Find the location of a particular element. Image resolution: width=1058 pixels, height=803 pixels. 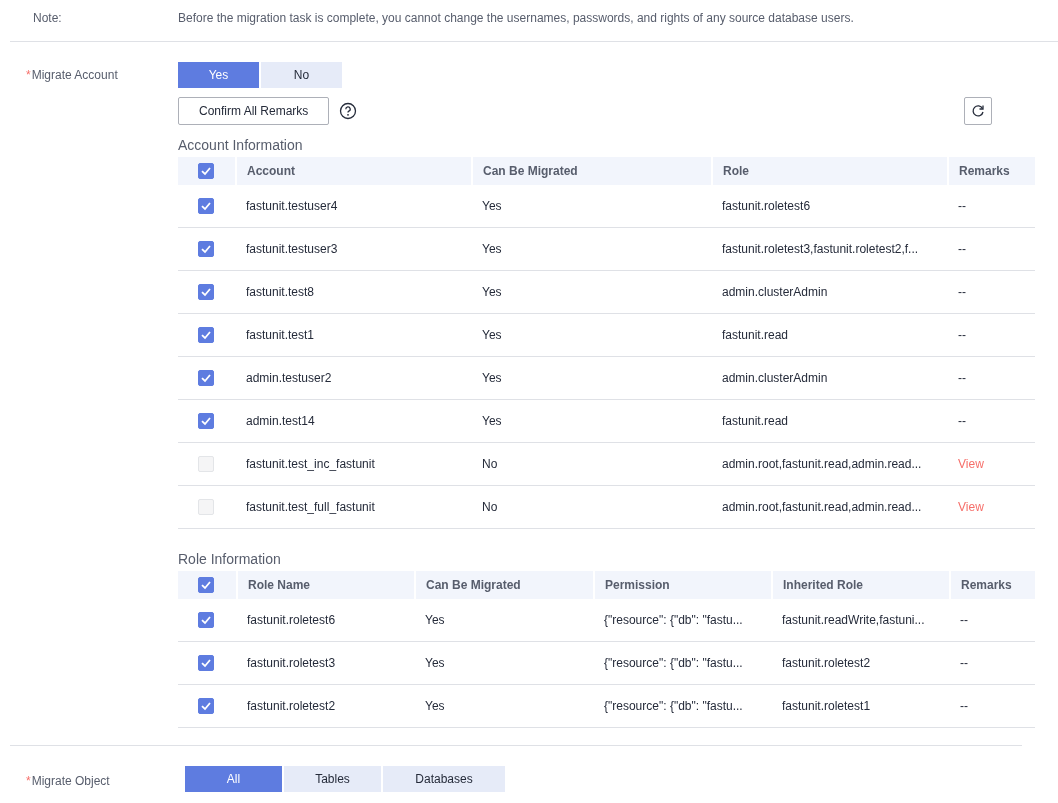

table-cell: fastunit.testuser4 is located at coordinates (354, 206).